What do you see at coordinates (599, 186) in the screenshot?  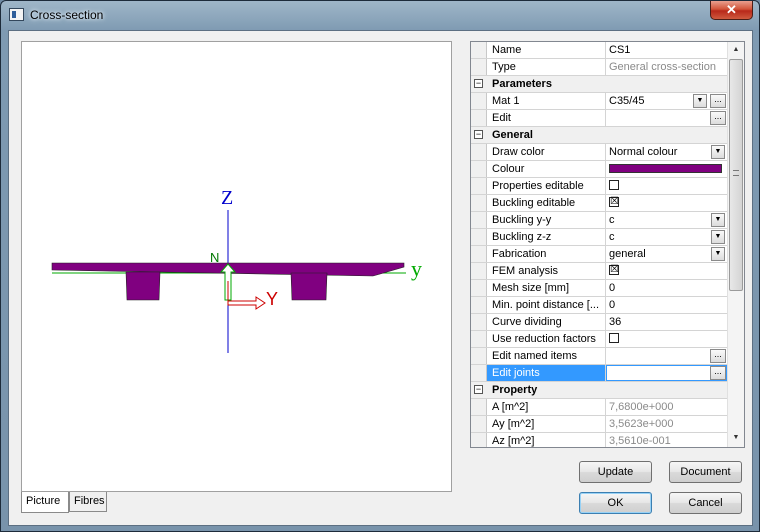 I see `row-properties-editable: Properties editable` at bounding box center [599, 186].